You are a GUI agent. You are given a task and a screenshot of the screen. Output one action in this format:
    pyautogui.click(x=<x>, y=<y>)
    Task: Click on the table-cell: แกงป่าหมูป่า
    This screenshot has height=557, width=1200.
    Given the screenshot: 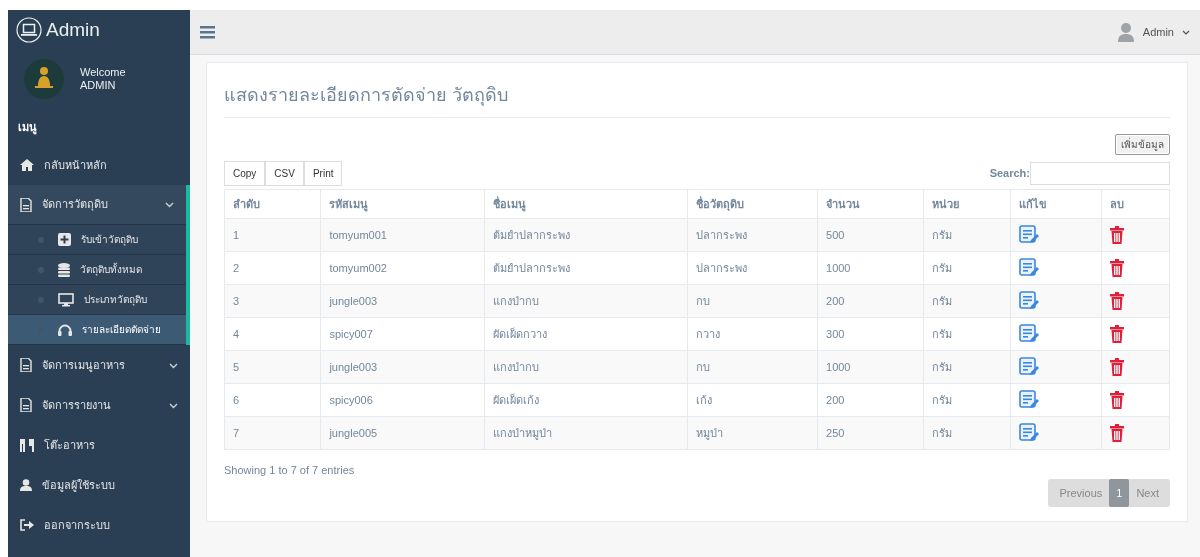 What is the action you would take?
    pyautogui.click(x=586, y=433)
    